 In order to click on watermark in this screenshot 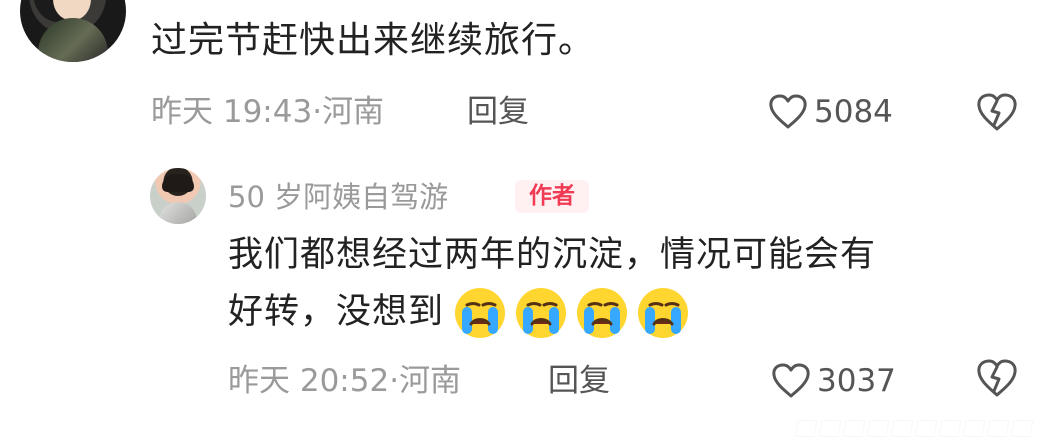, I will do `click(914, 428)`.